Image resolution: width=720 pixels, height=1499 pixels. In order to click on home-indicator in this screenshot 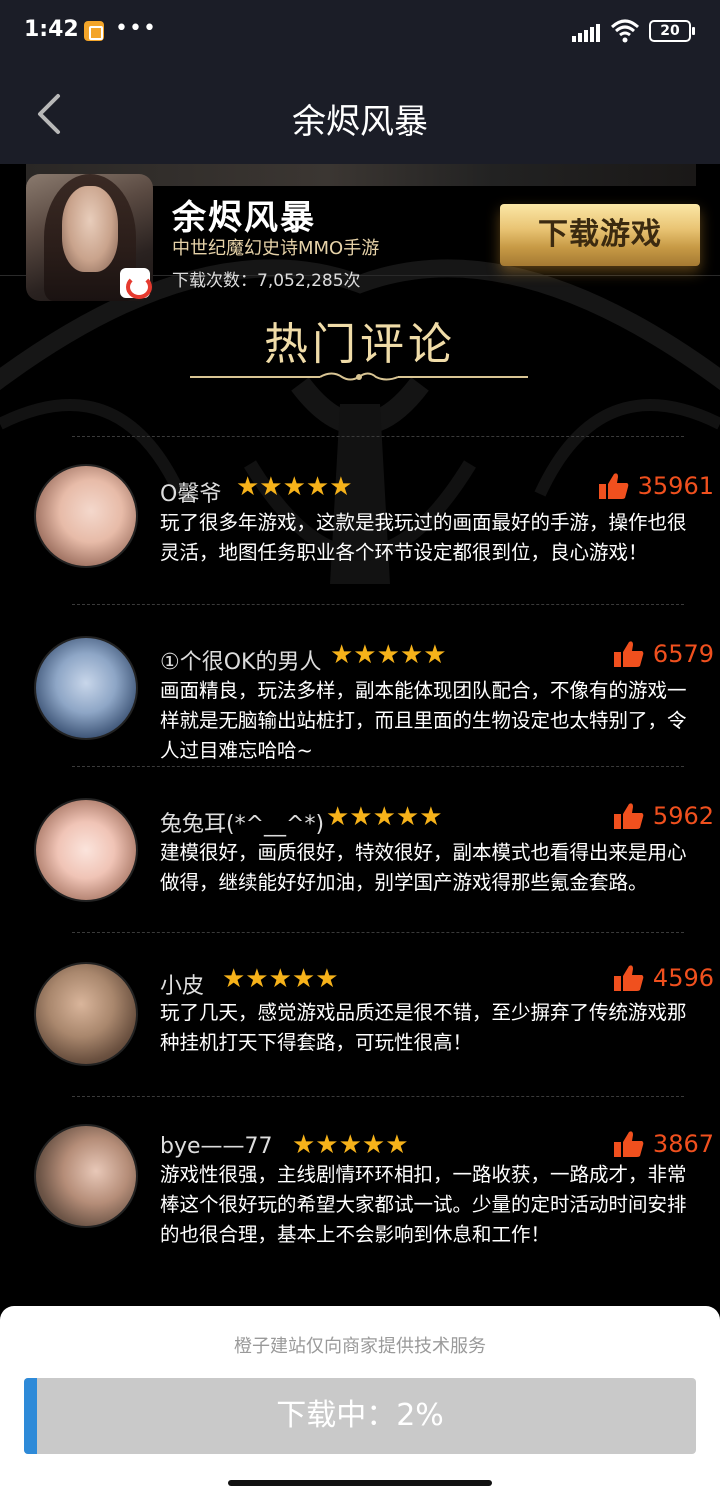, I will do `click(360, 1483)`.